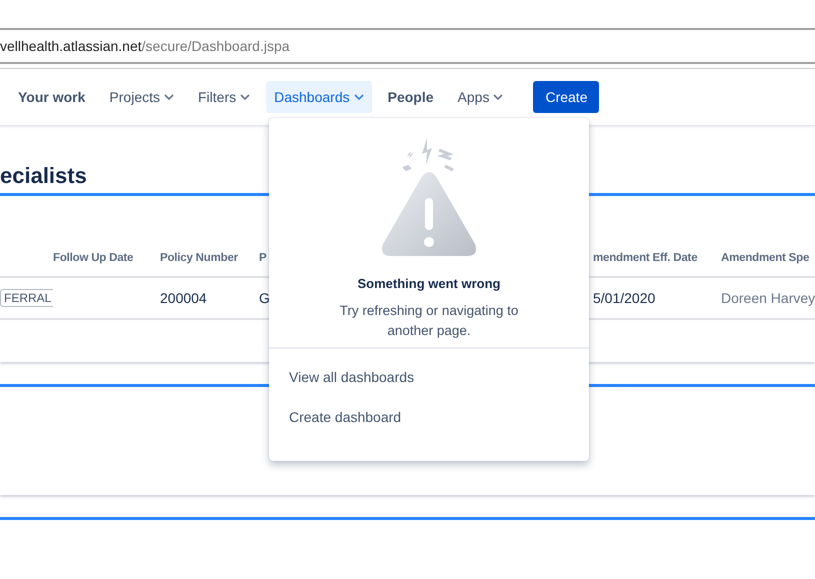  Describe the element at coordinates (209, 299) in the screenshot. I see `table-cell: 200004` at that location.